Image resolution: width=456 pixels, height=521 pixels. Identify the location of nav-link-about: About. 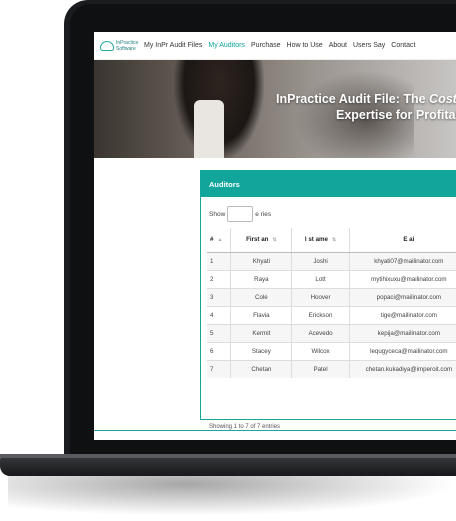
(338, 45).